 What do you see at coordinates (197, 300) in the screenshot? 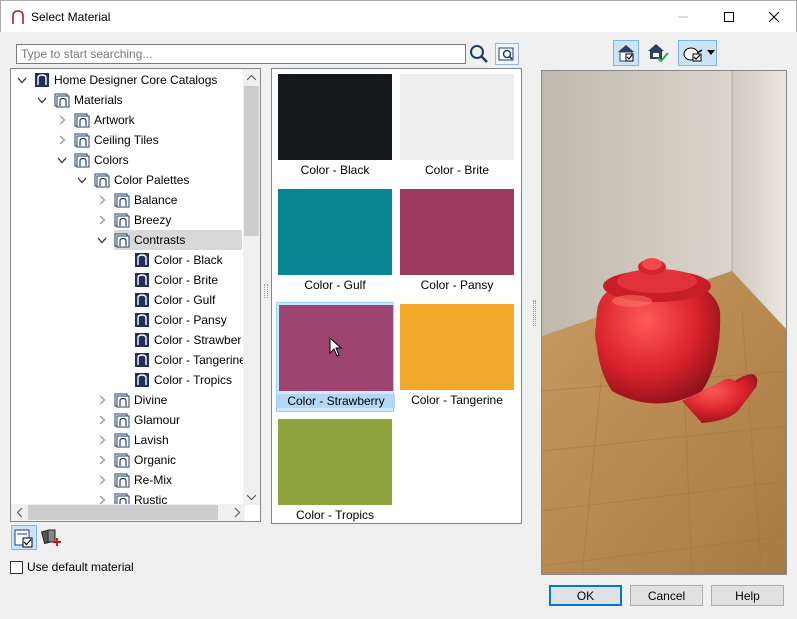
I see `tree-item-content: Color - Gulf` at bounding box center [197, 300].